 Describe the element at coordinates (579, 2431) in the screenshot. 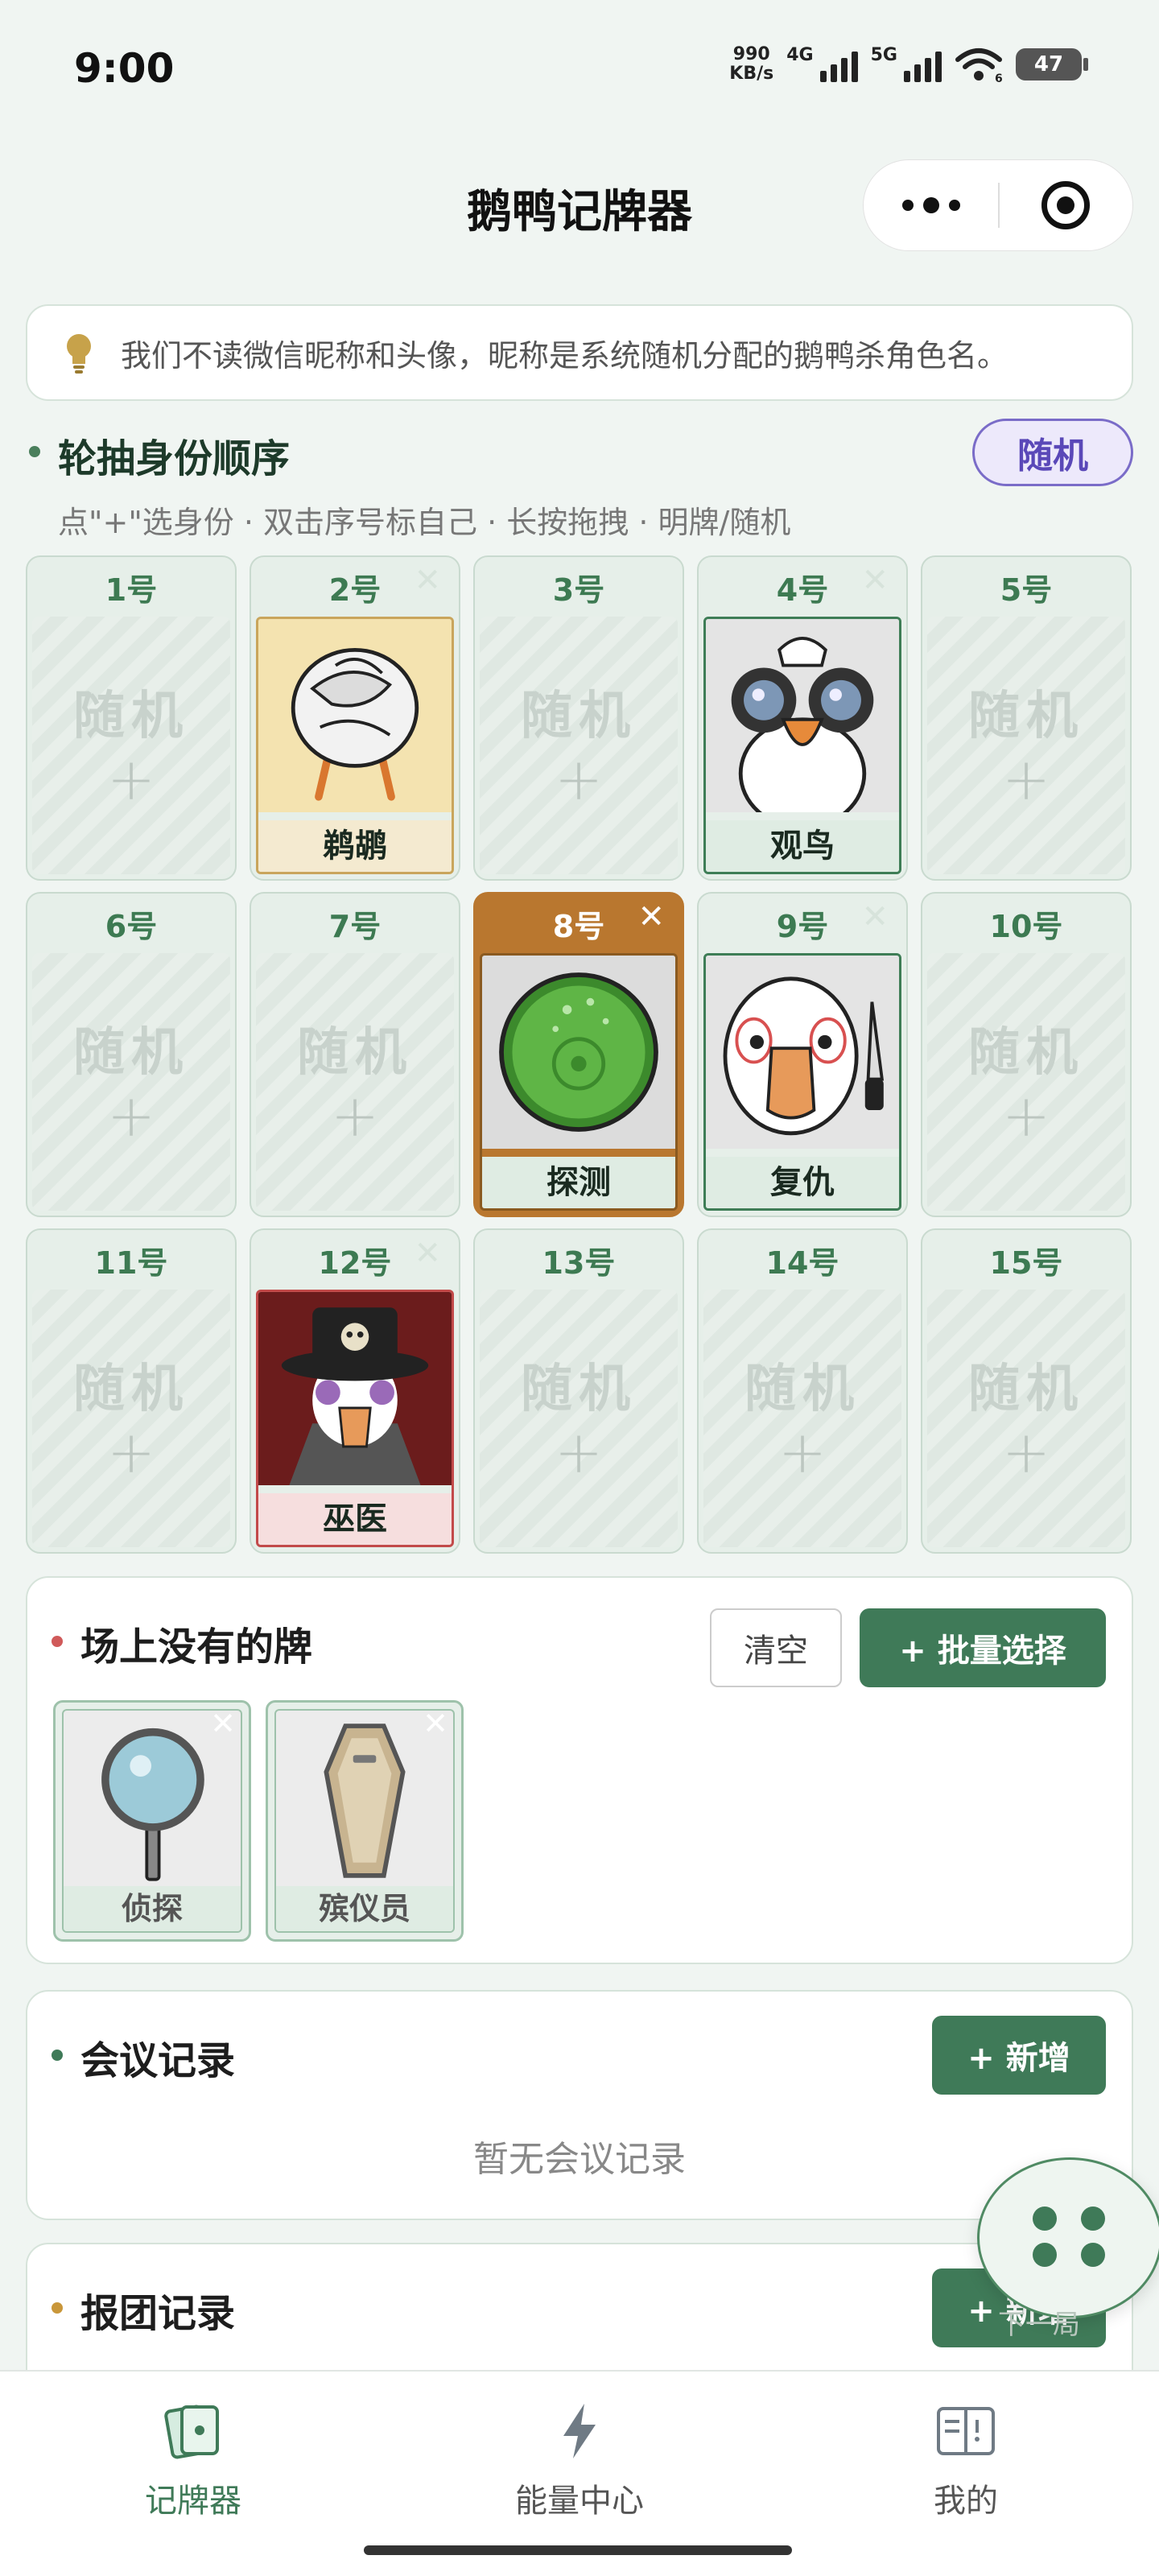

I see `lightning-icon` at that location.